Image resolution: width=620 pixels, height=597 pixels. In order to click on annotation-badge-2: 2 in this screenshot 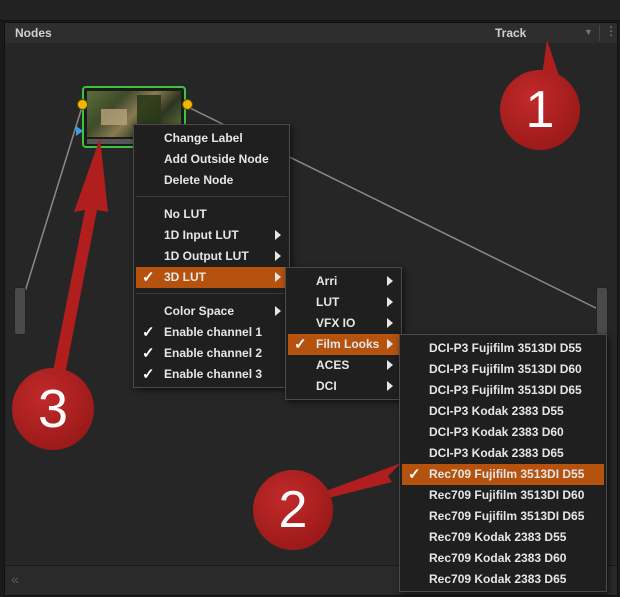, I will do `click(293, 510)`.